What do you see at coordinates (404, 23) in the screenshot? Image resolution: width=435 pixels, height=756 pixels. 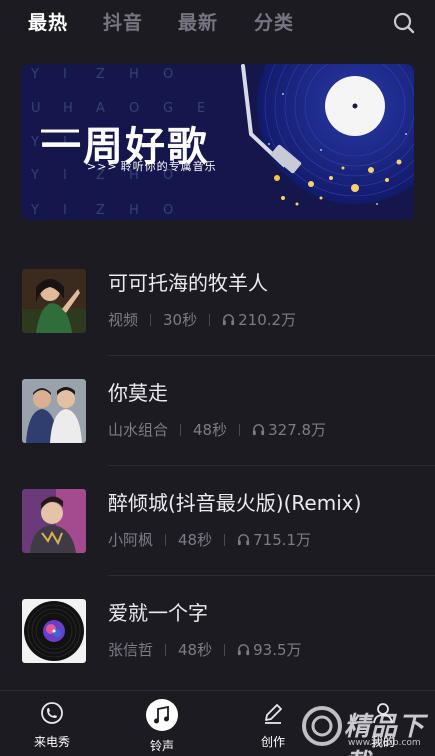 I see `search-icon` at bounding box center [404, 23].